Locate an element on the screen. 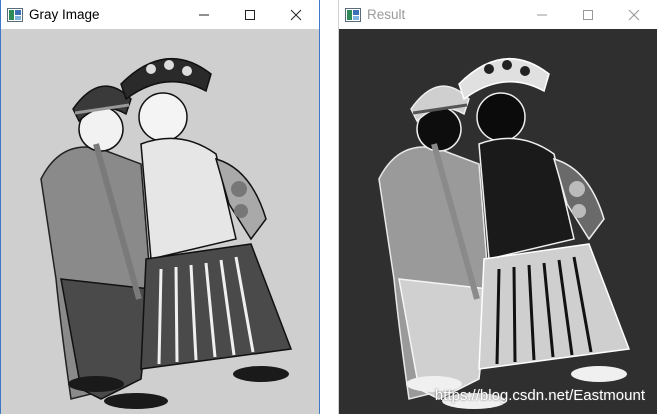 This screenshot has width=657, height=414. gray-image-titlebar: Gray Image is located at coordinates (160, 14).